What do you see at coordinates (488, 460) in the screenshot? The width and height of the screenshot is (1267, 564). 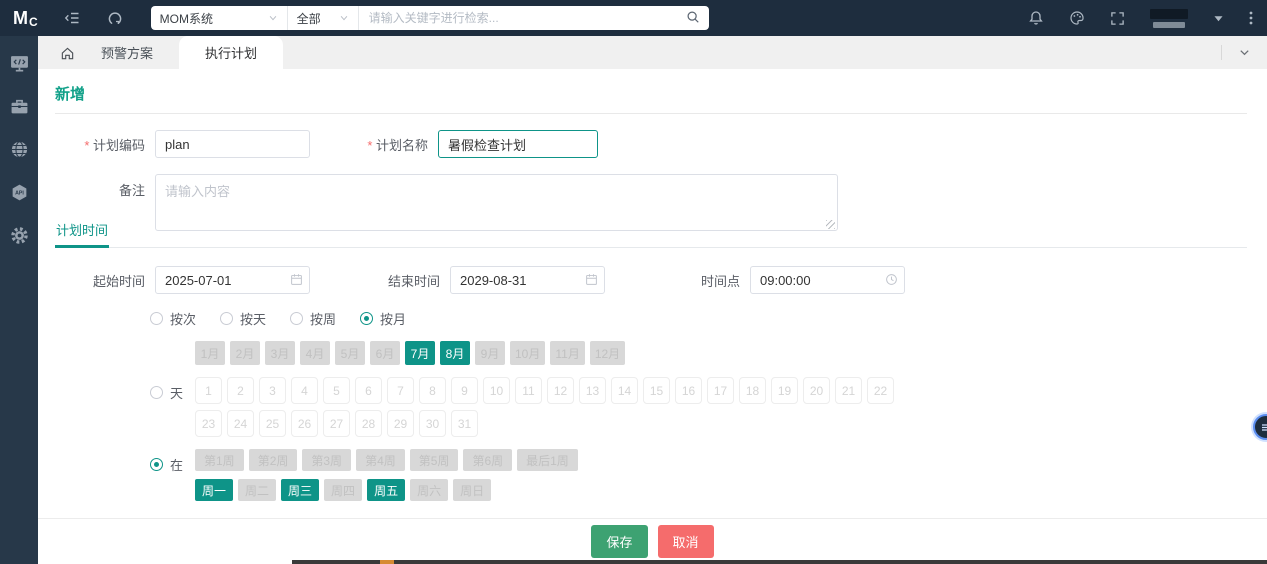 I see `week-button: 第6周` at bounding box center [488, 460].